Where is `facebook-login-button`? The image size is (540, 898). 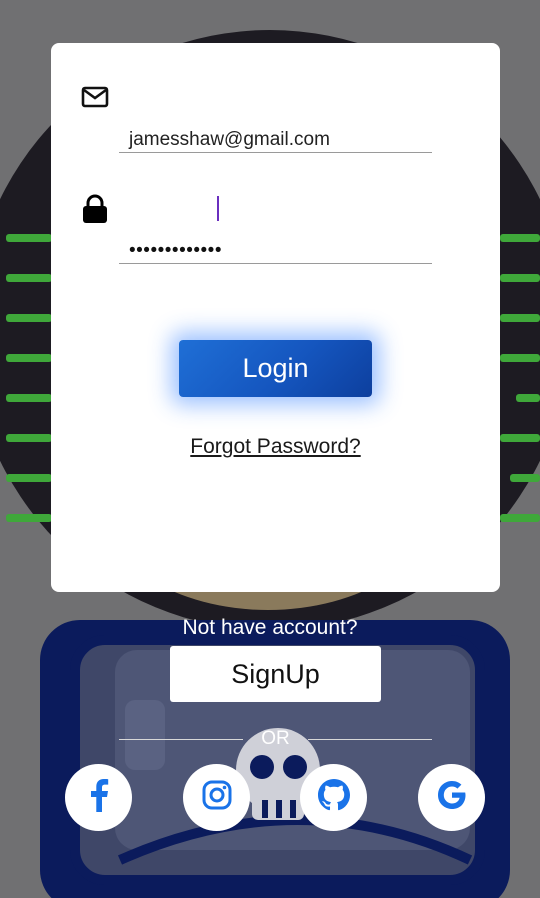
facebook-login-button is located at coordinates (98, 797).